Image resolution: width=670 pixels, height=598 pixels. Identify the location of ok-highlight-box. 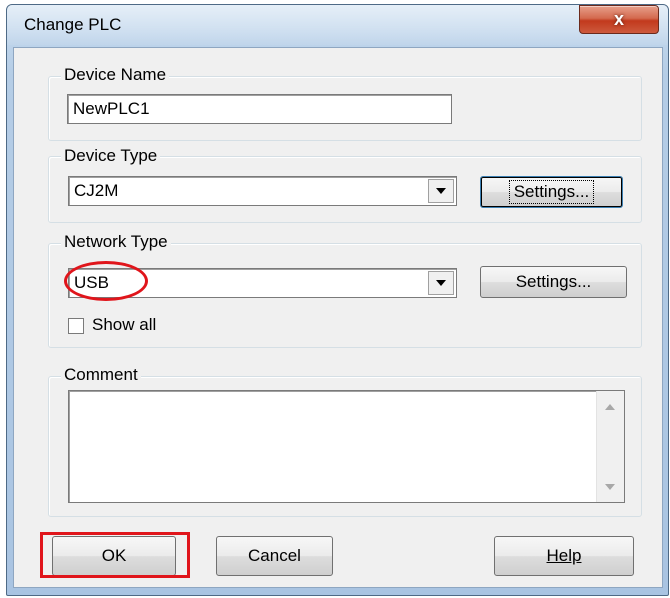
(115, 555).